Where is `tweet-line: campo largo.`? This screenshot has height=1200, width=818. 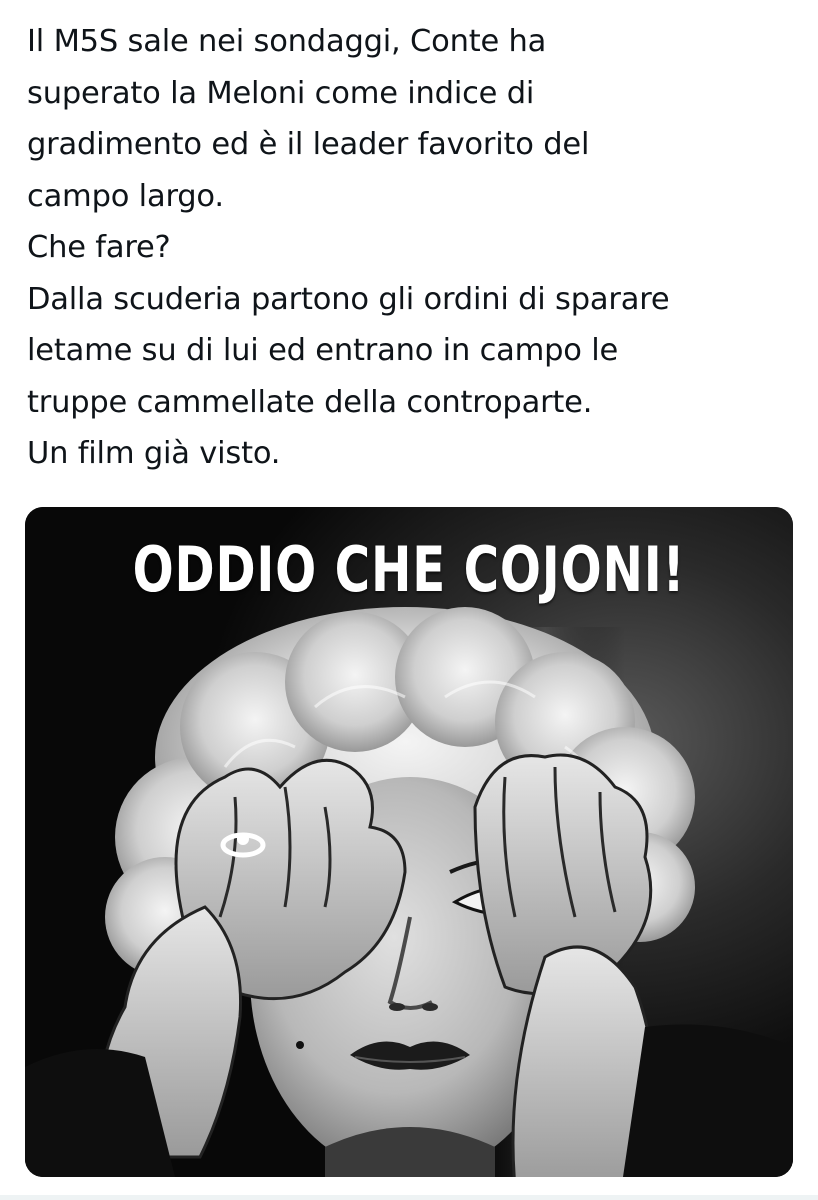
tweet-line: campo largo. is located at coordinates (125, 196).